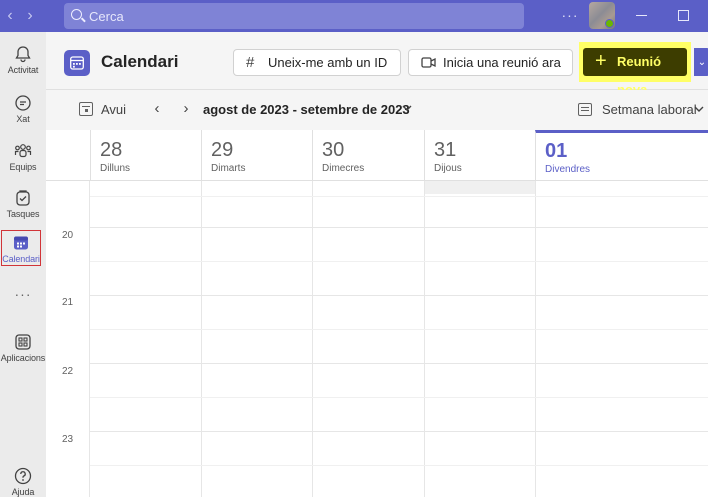  I want to click on more-apps-icon: ···, so click(23, 294).